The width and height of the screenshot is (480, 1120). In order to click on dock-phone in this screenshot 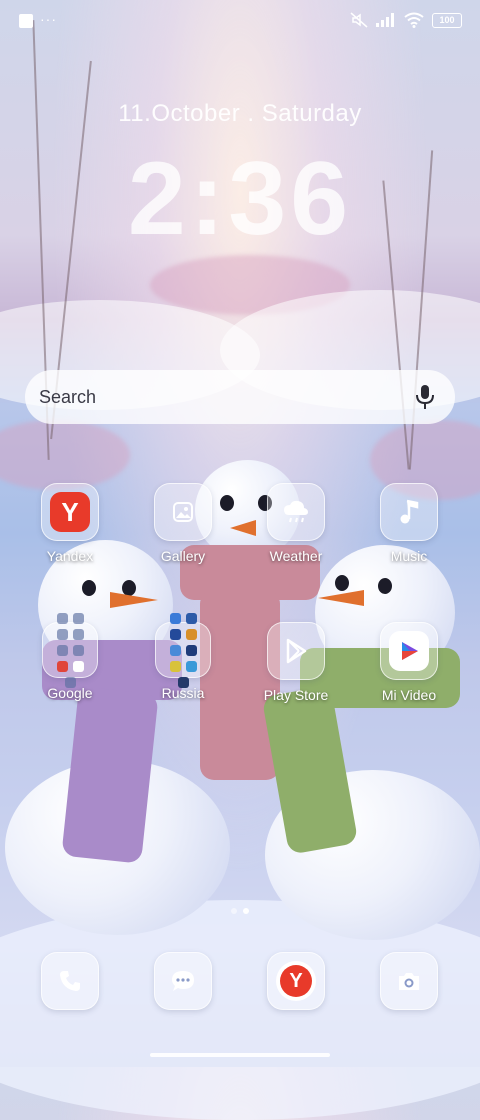, I will do `click(70, 981)`.